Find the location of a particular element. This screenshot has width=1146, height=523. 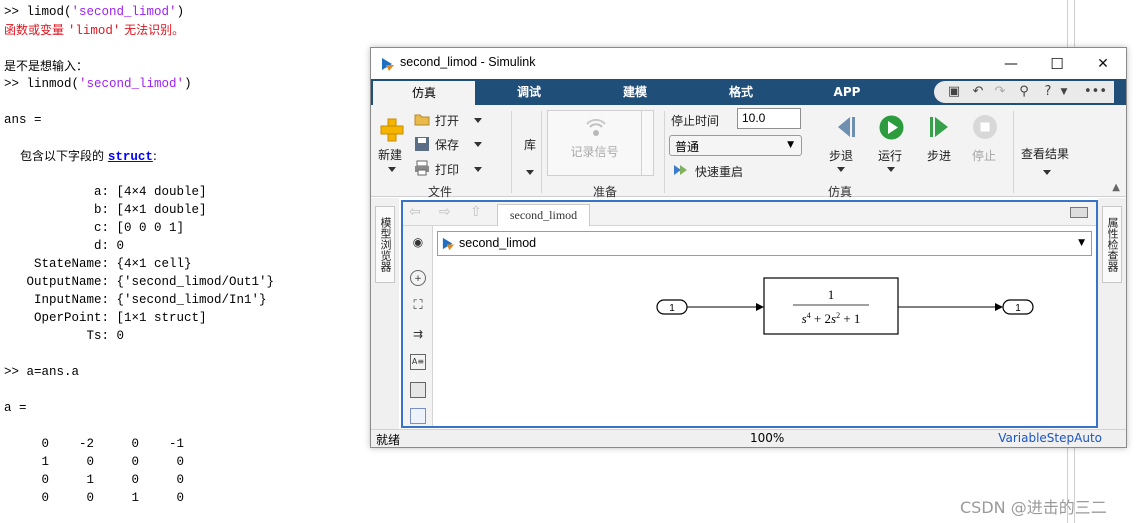

struct-text: : is located at coordinates (154, 156).